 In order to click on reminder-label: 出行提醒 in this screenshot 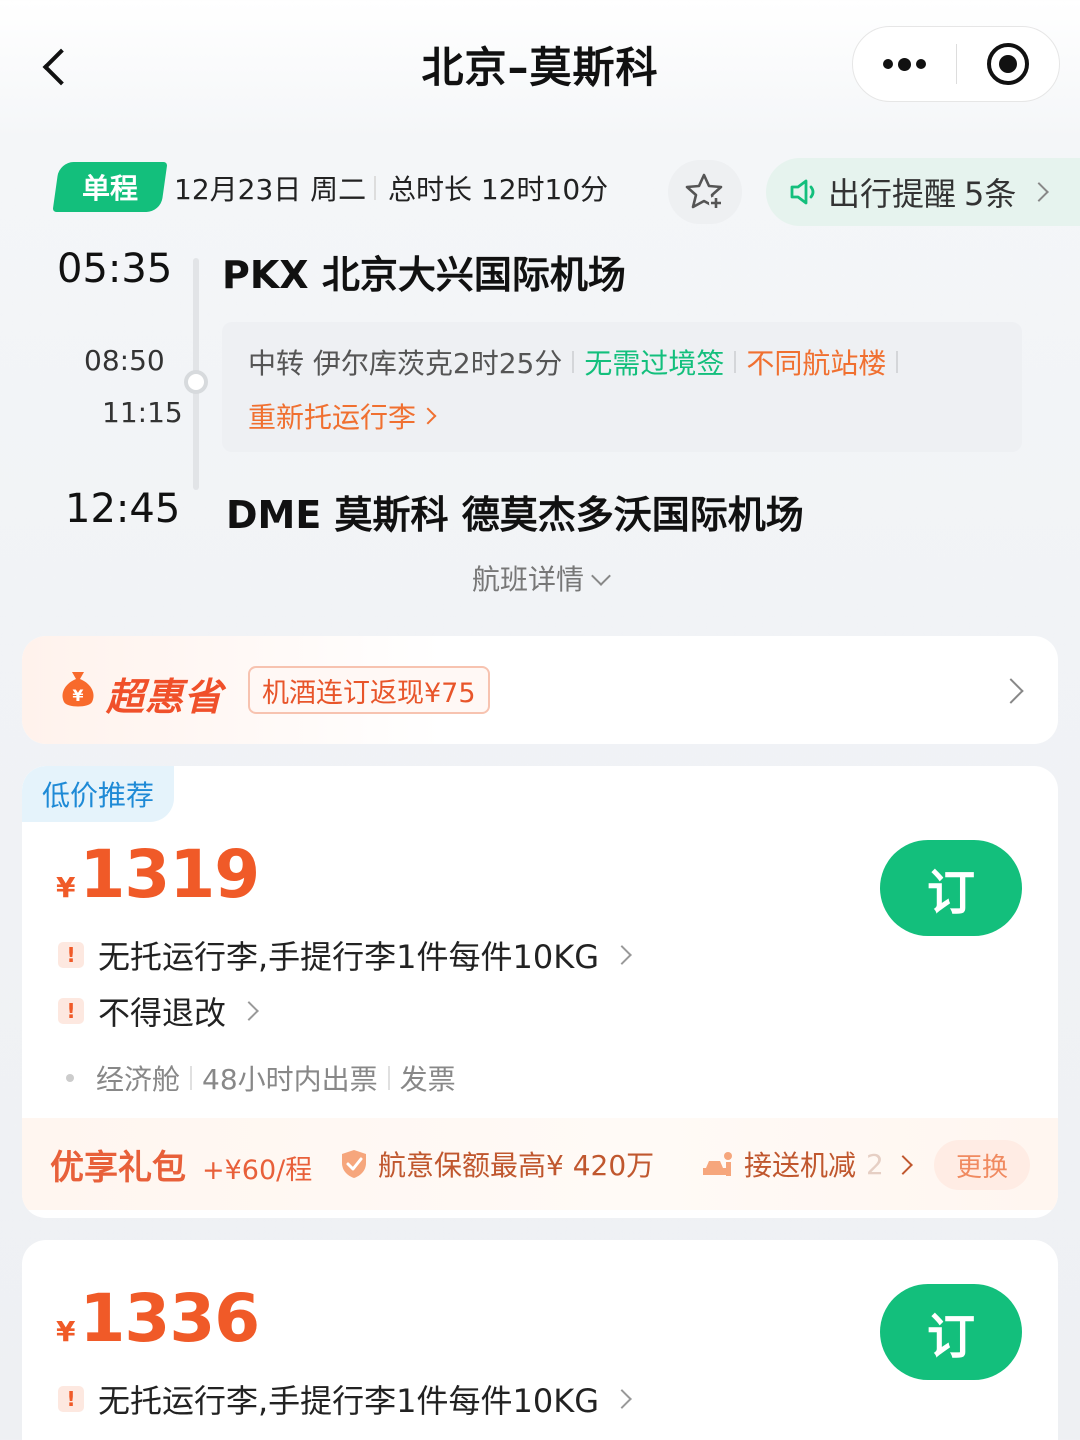, I will do `click(892, 194)`.